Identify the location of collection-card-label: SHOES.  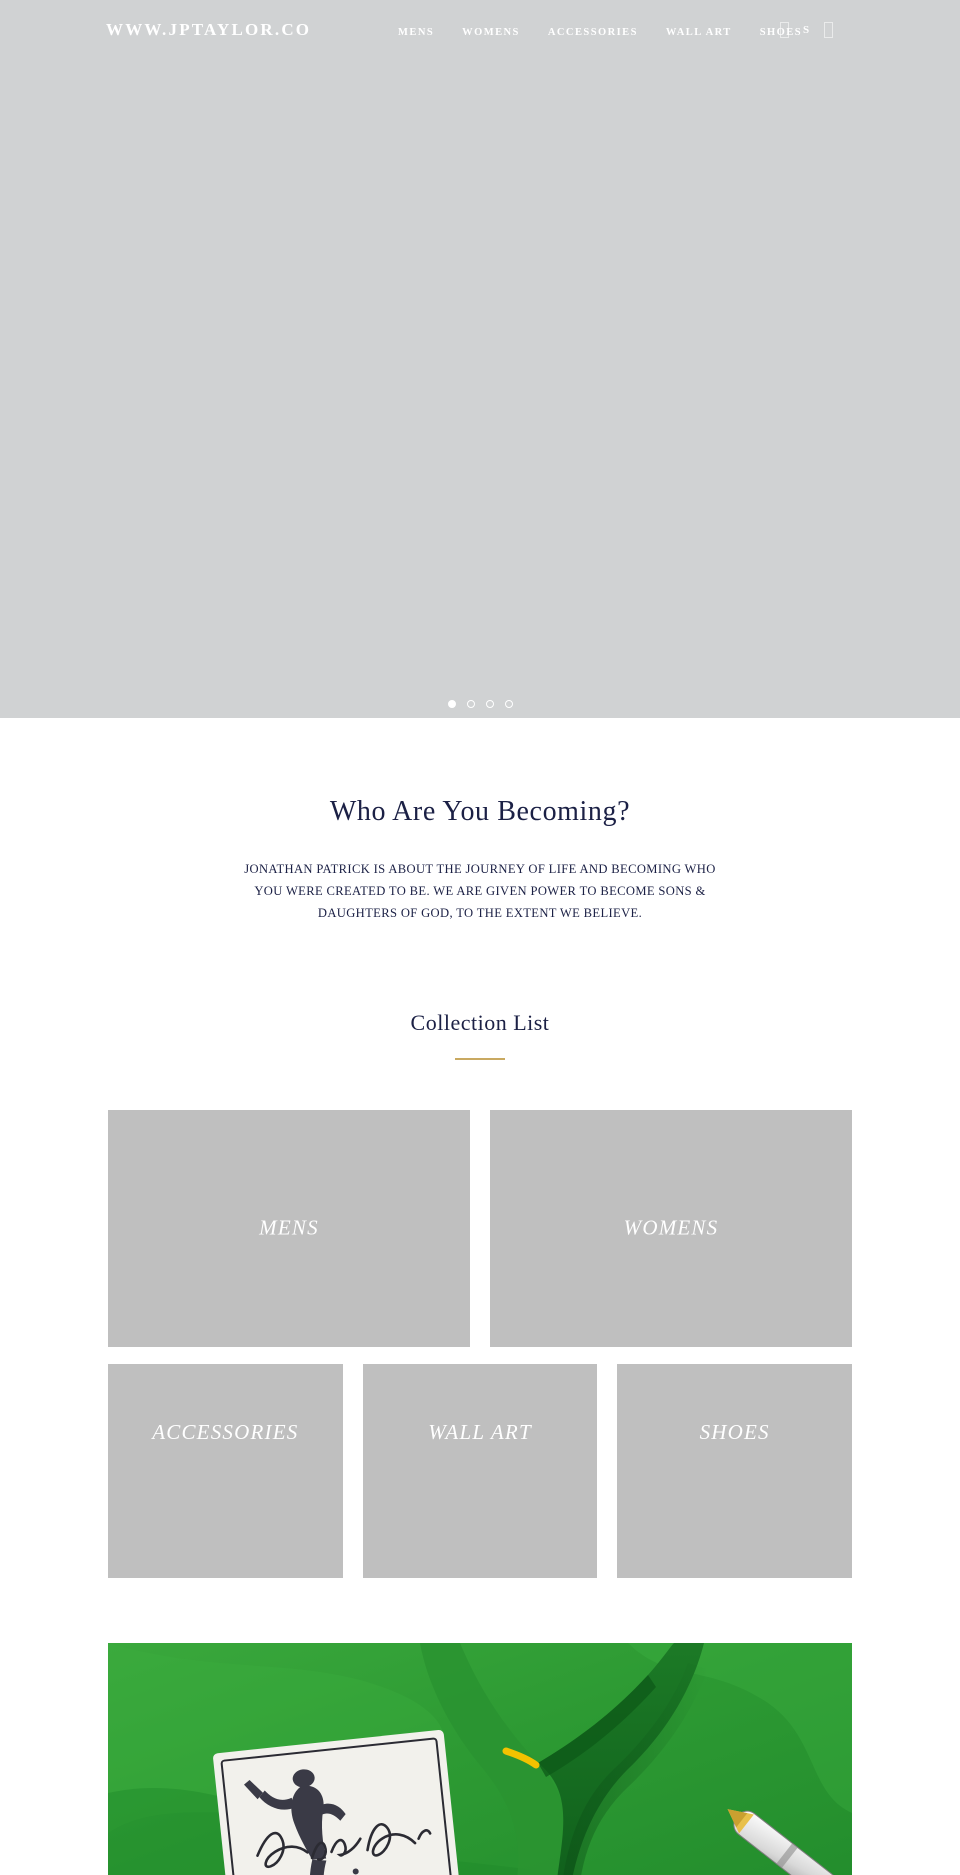
(734, 1431).